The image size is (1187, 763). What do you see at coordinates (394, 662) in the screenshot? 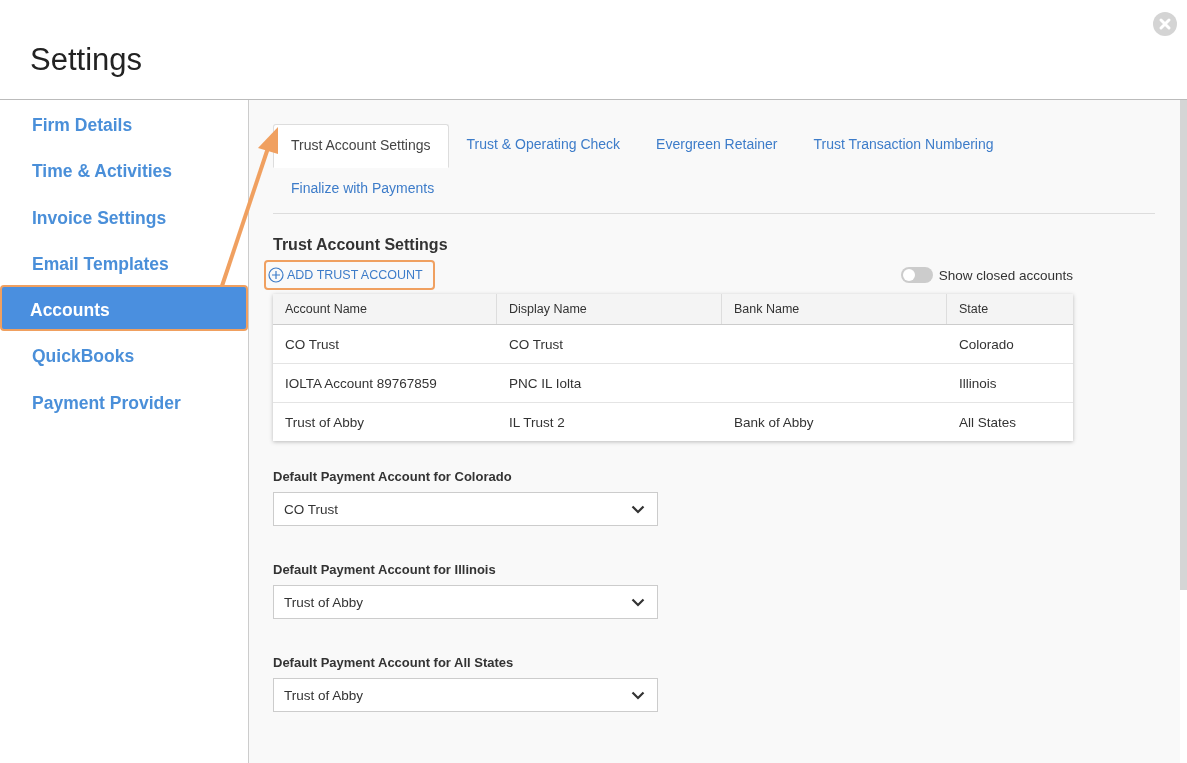
I see `field-label: Default Payment Account for All States` at bounding box center [394, 662].